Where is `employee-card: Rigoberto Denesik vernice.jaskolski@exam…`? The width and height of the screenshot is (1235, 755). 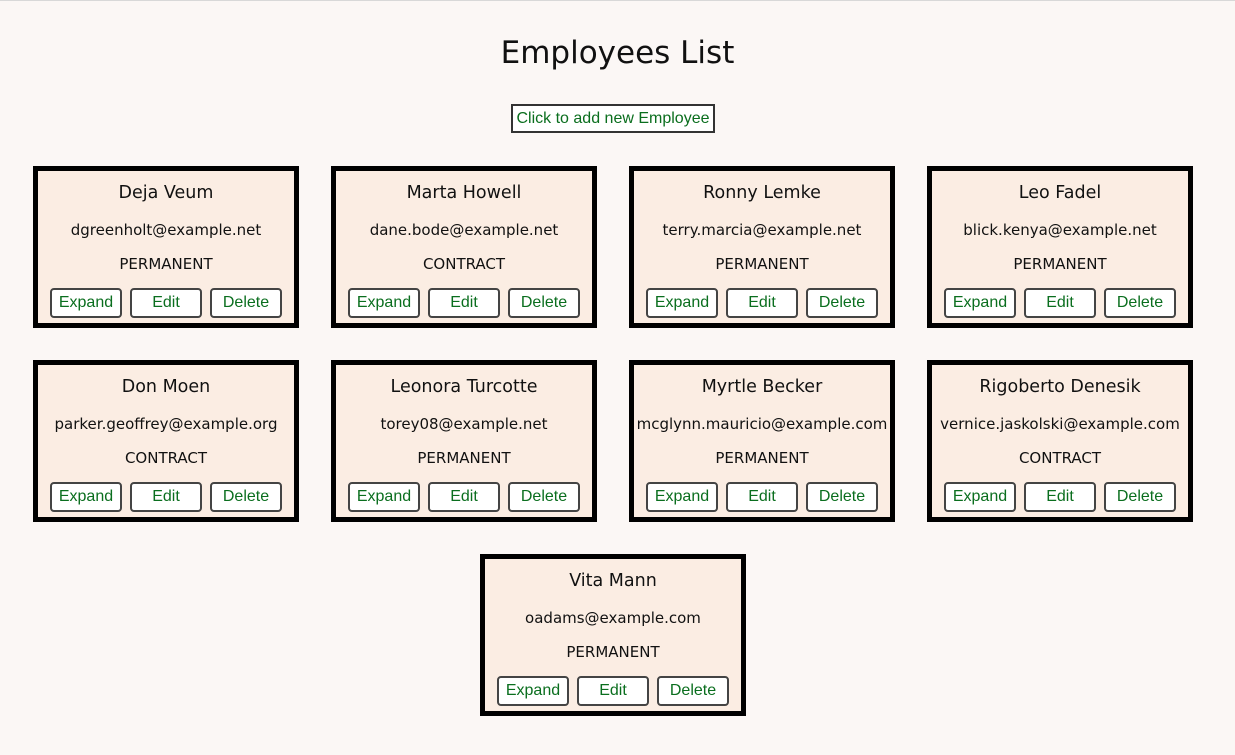
employee-card: Rigoberto Denesik vernice.jaskolski@exam… is located at coordinates (1060, 441).